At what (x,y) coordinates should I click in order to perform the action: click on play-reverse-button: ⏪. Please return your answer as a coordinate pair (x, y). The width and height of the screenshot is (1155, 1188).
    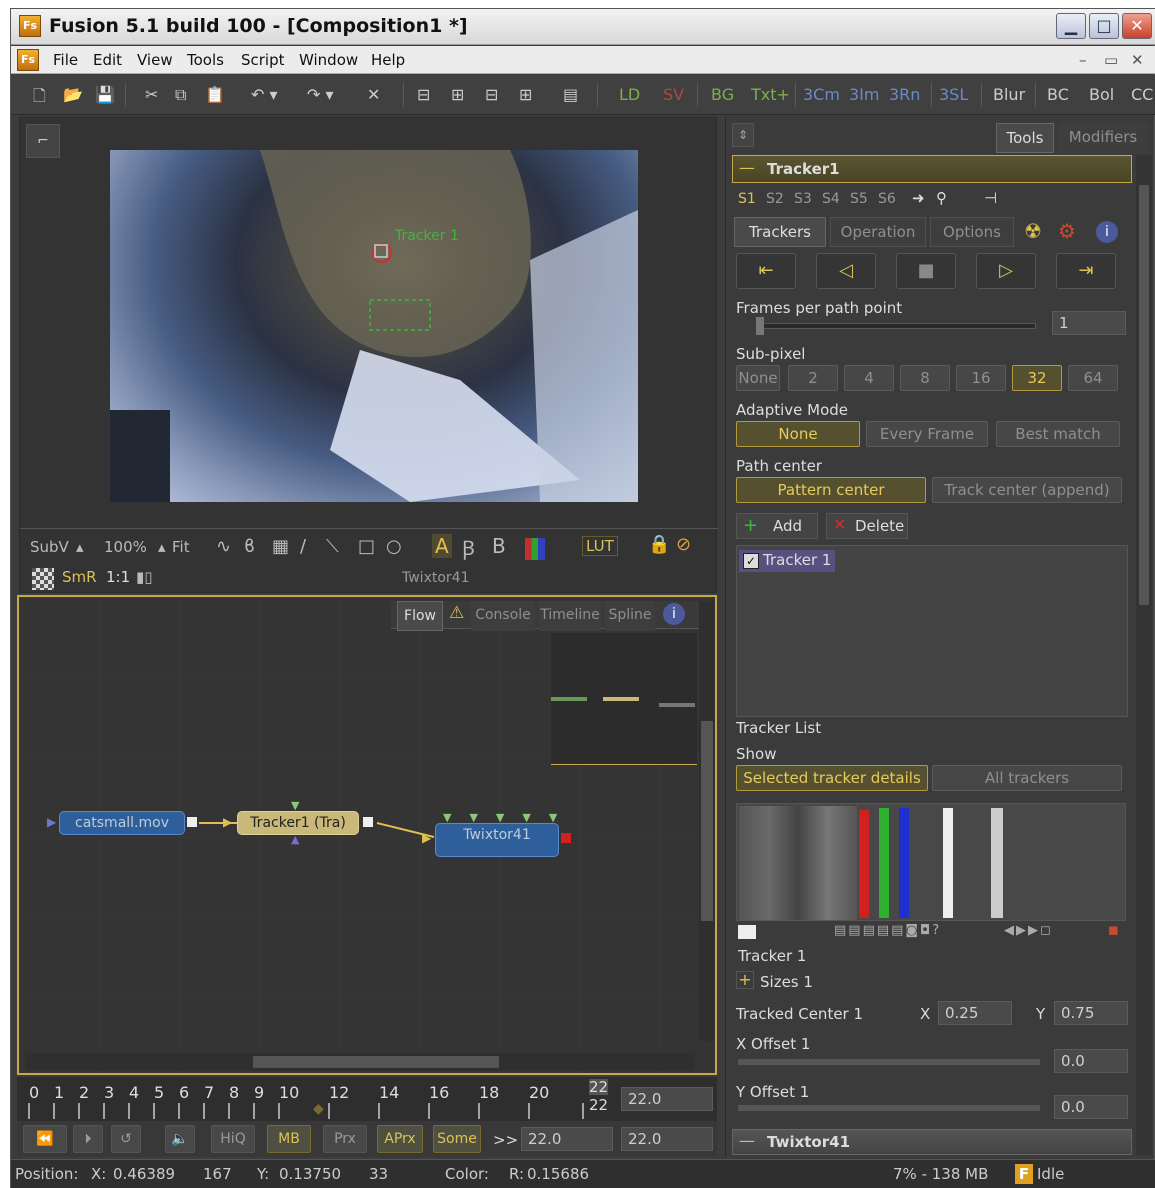
    Looking at the image, I should click on (45, 1139).